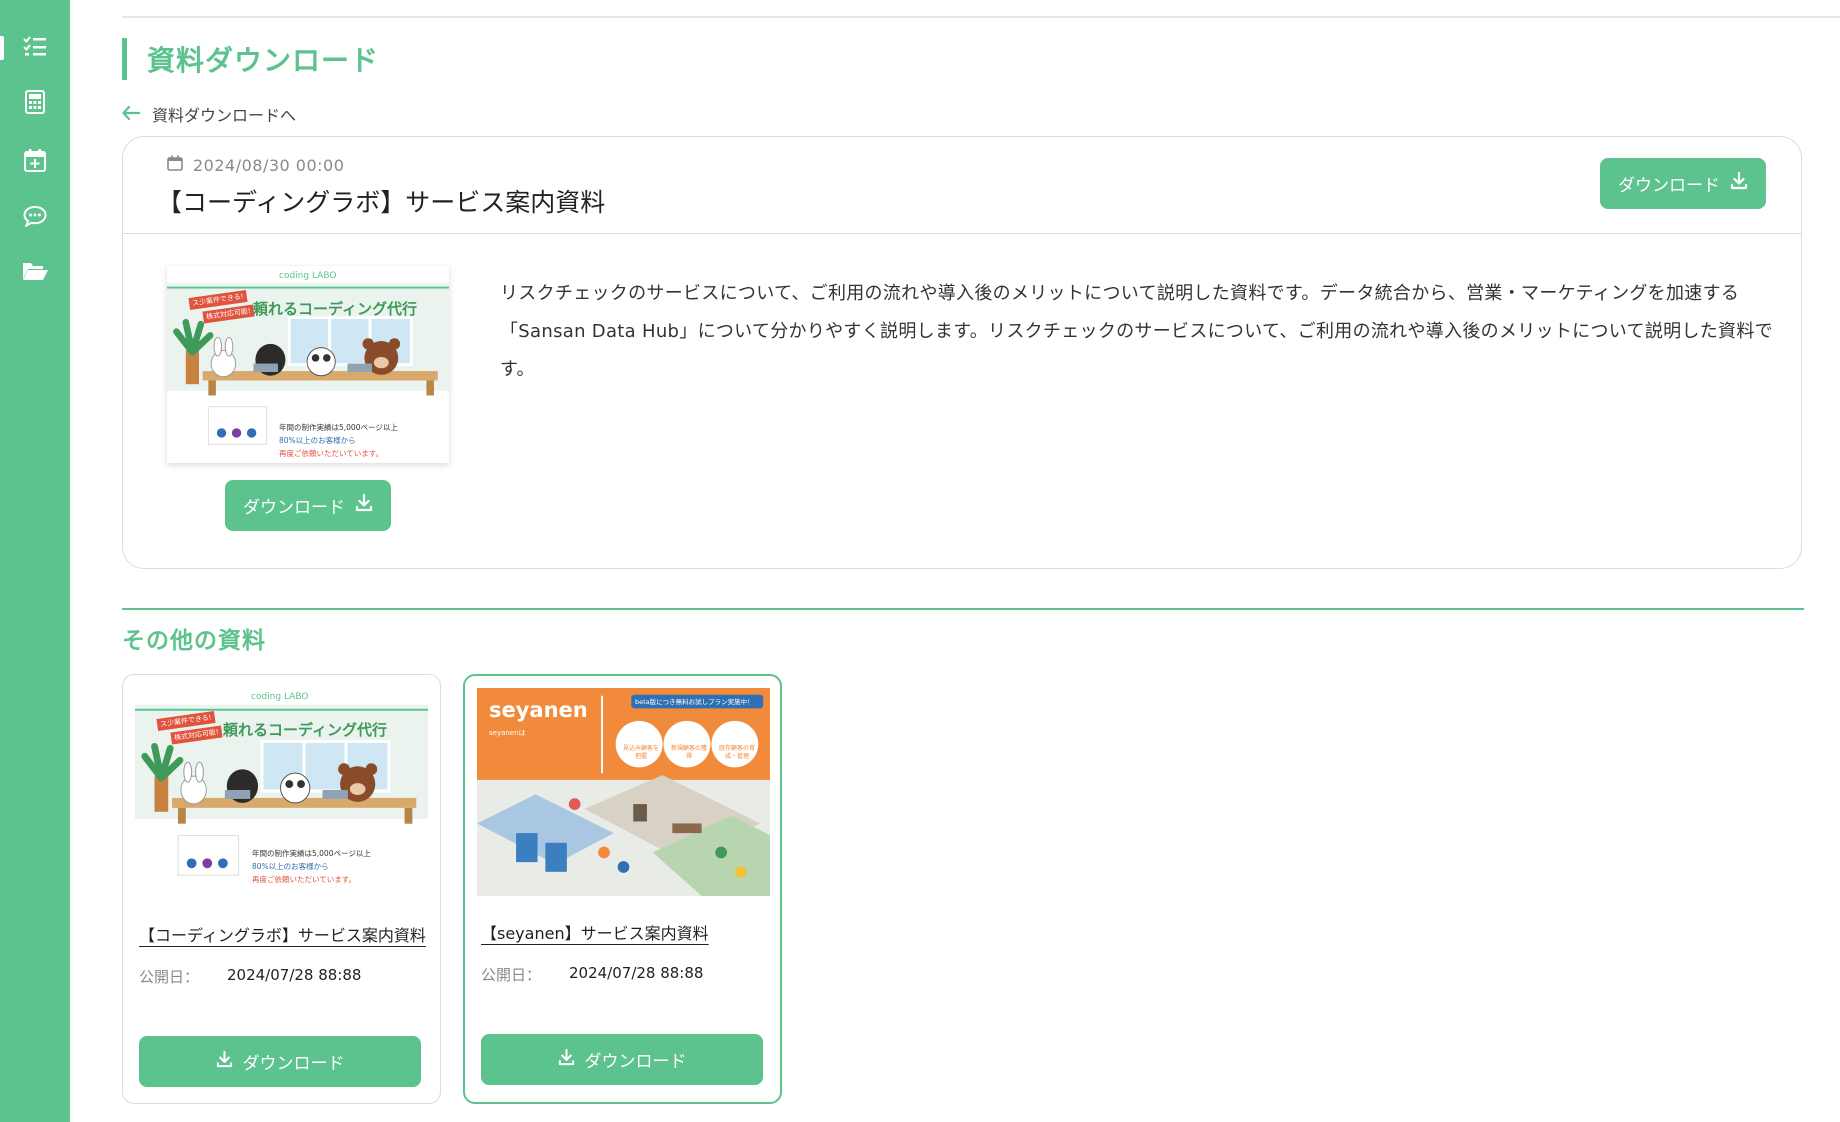  What do you see at coordinates (131, 114) in the screenshot?
I see `arrow-left-icon` at bounding box center [131, 114].